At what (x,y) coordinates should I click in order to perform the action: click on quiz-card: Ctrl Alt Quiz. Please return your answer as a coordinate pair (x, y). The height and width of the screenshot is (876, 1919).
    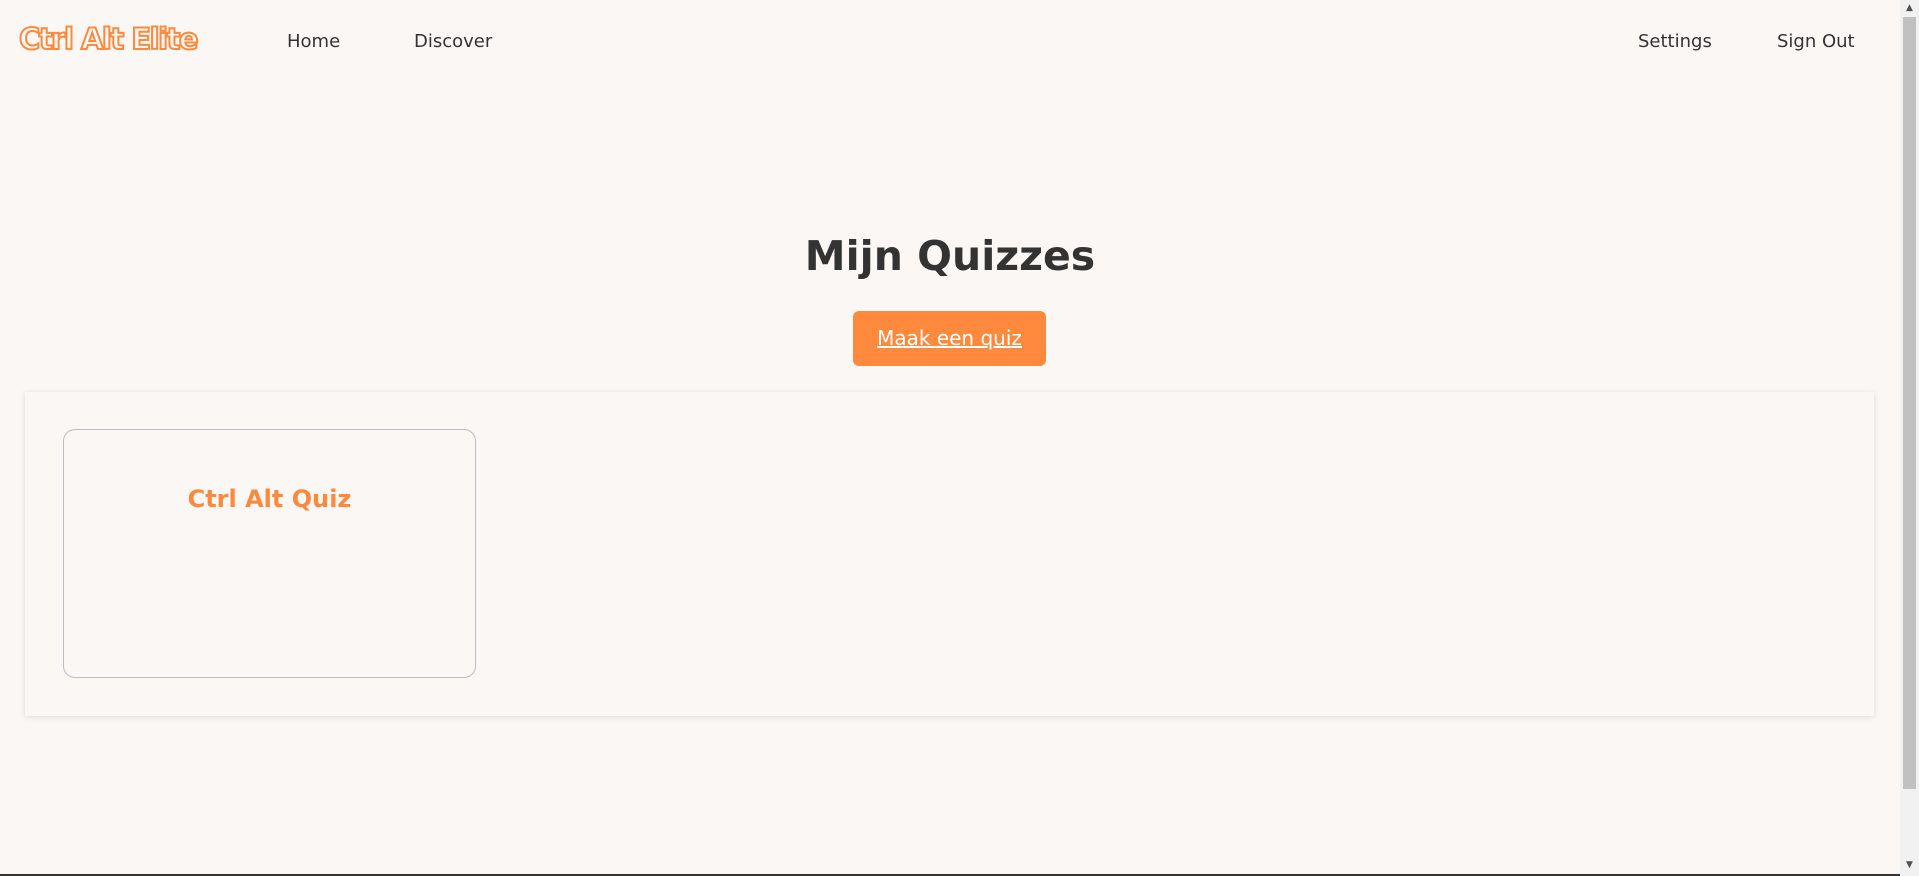
    Looking at the image, I should click on (269, 553).